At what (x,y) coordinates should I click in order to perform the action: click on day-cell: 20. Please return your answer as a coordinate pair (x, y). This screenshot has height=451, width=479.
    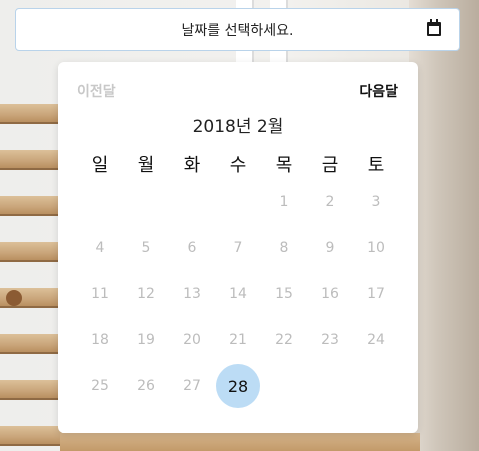
    Looking at the image, I should click on (192, 340).